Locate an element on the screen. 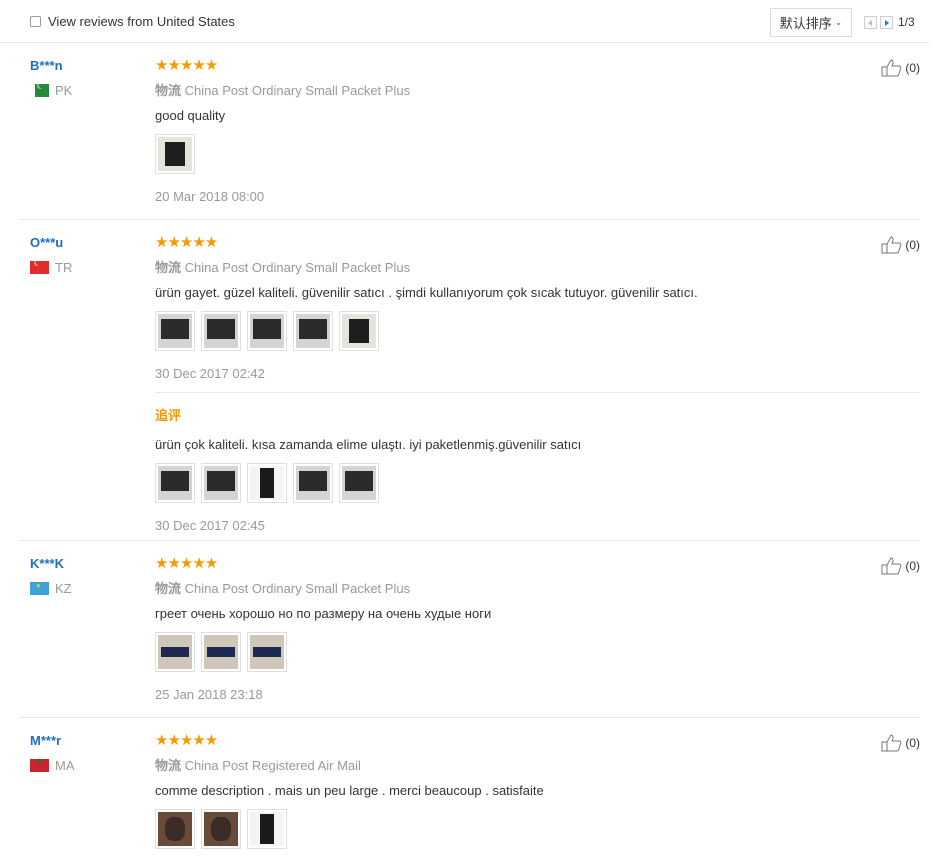  morocco-flag-icon is located at coordinates (39, 764).